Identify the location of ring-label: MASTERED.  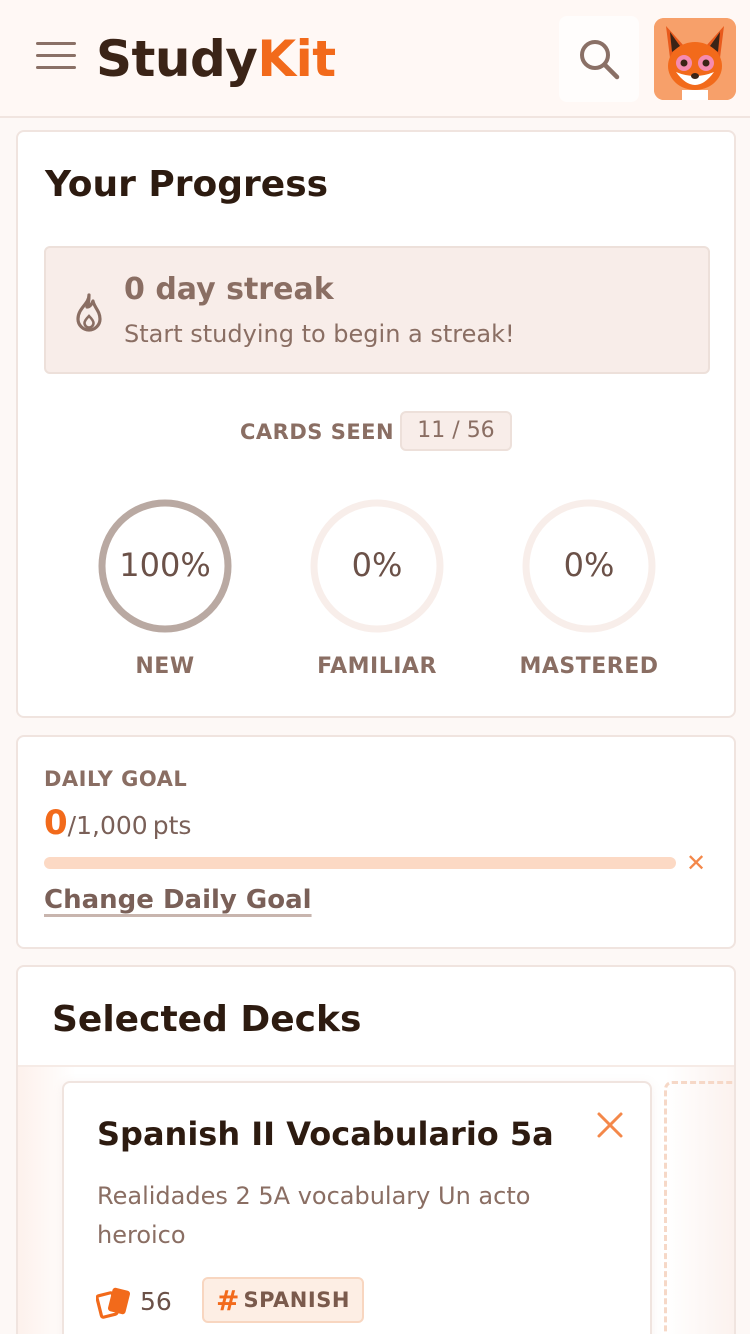
(589, 666).